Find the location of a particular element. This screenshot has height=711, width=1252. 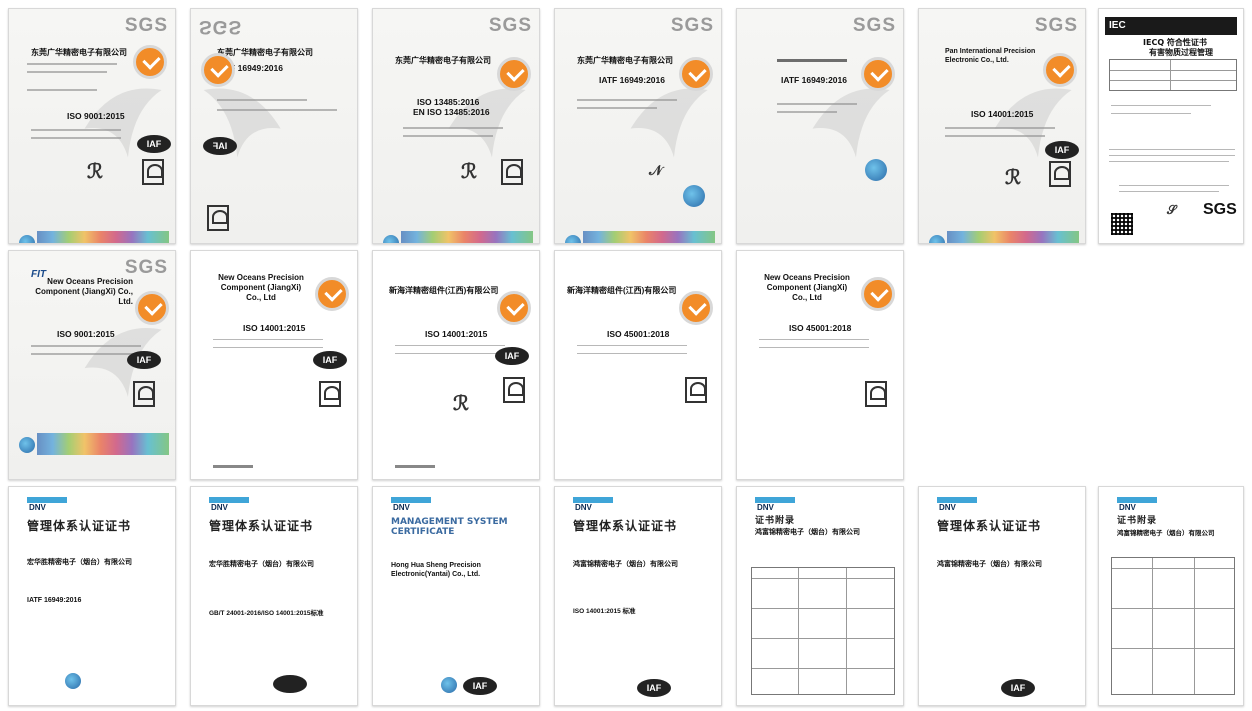

certificate-thumbnail: 新海洋精密组件(江西)有限公司 ISO 14001:2015 IAF ℛ is located at coordinates (456, 365).